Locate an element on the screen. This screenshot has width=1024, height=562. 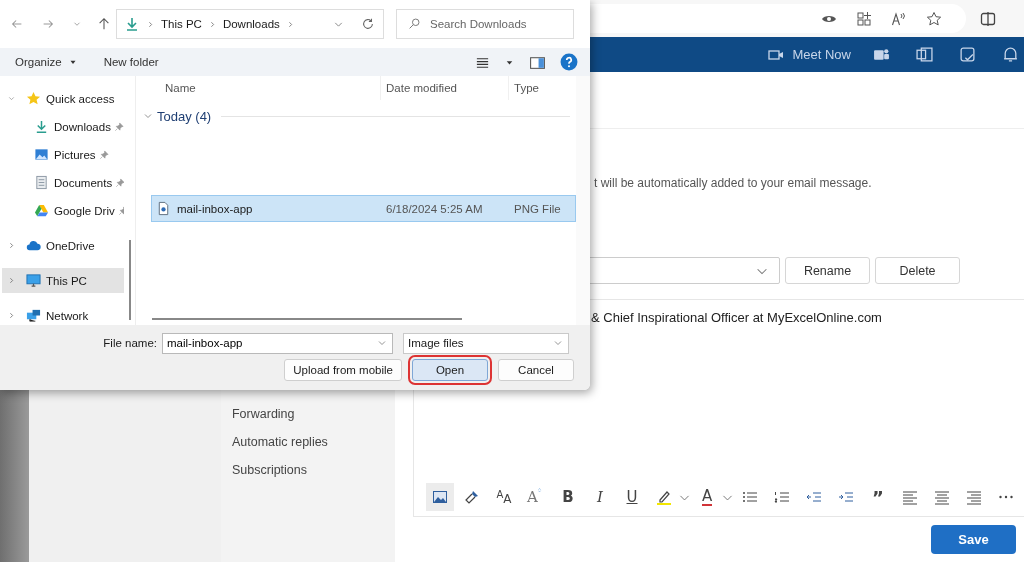
underline-tool-button: U is located at coordinates (632, 497).